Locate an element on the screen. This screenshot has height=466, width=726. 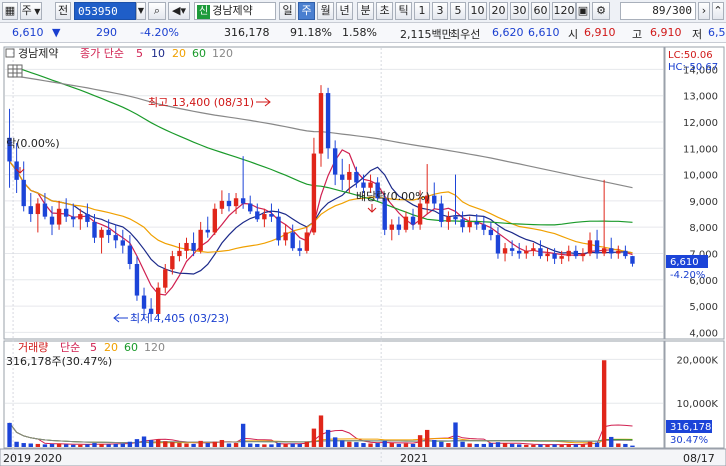
table-icon is located at coordinates (15, 71).